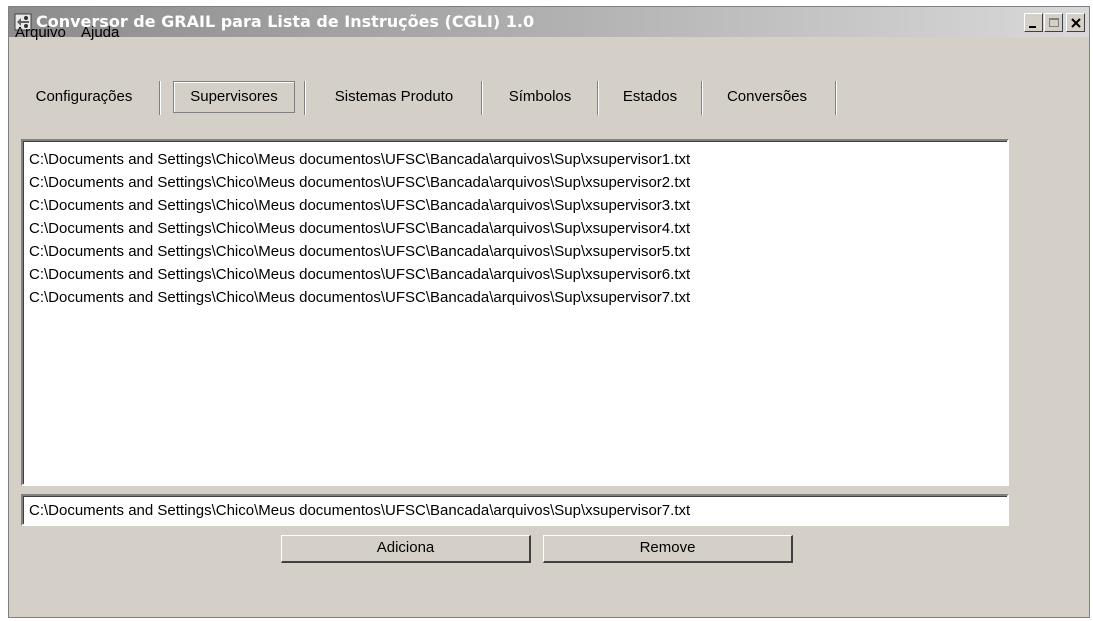 Image resolution: width=1093 pixels, height=621 pixels. I want to click on tab-supervisores: Supervisores, so click(234, 97).